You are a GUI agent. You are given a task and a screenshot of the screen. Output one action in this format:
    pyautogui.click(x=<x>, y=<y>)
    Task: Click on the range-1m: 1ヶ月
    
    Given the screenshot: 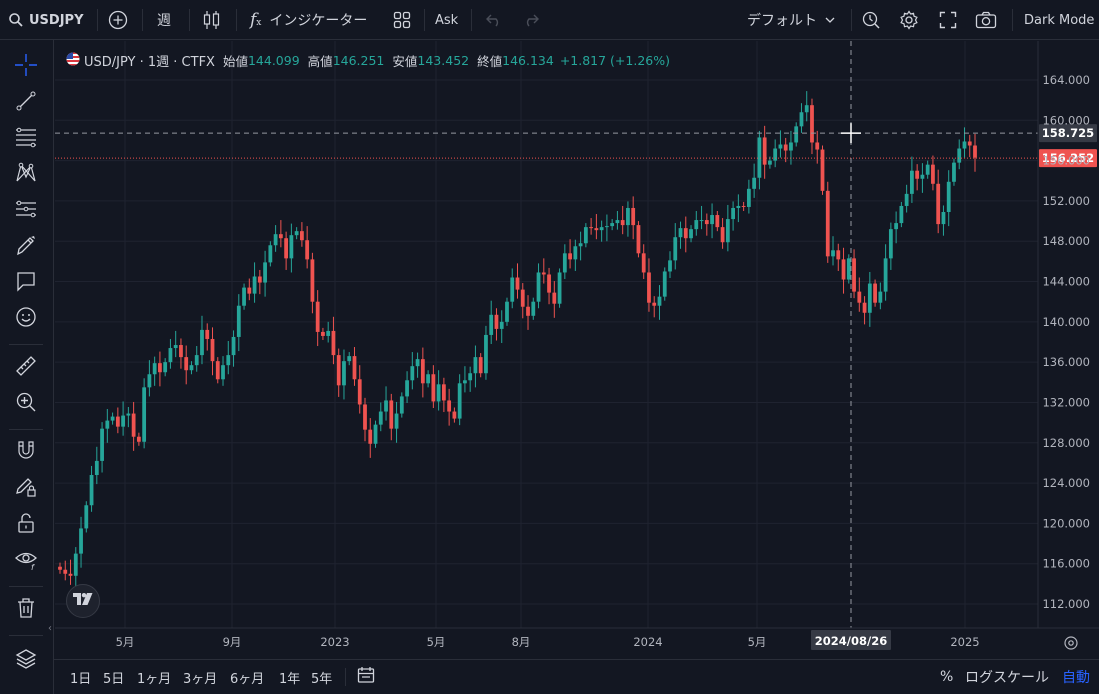 What is the action you would take?
    pyautogui.click(x=154, y=677)
    